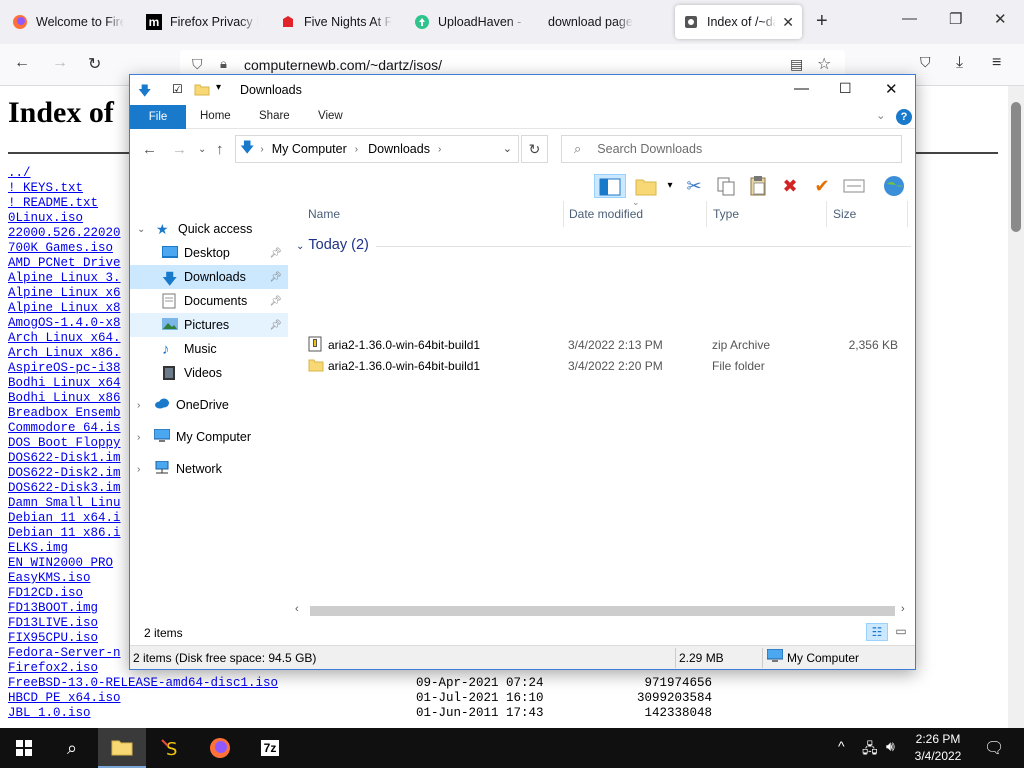 This screenshot has width=1024, height=768. Describe the element at coordinates (197, 64) in the screenshot. I see `shield-icon: ⛉` at that location.